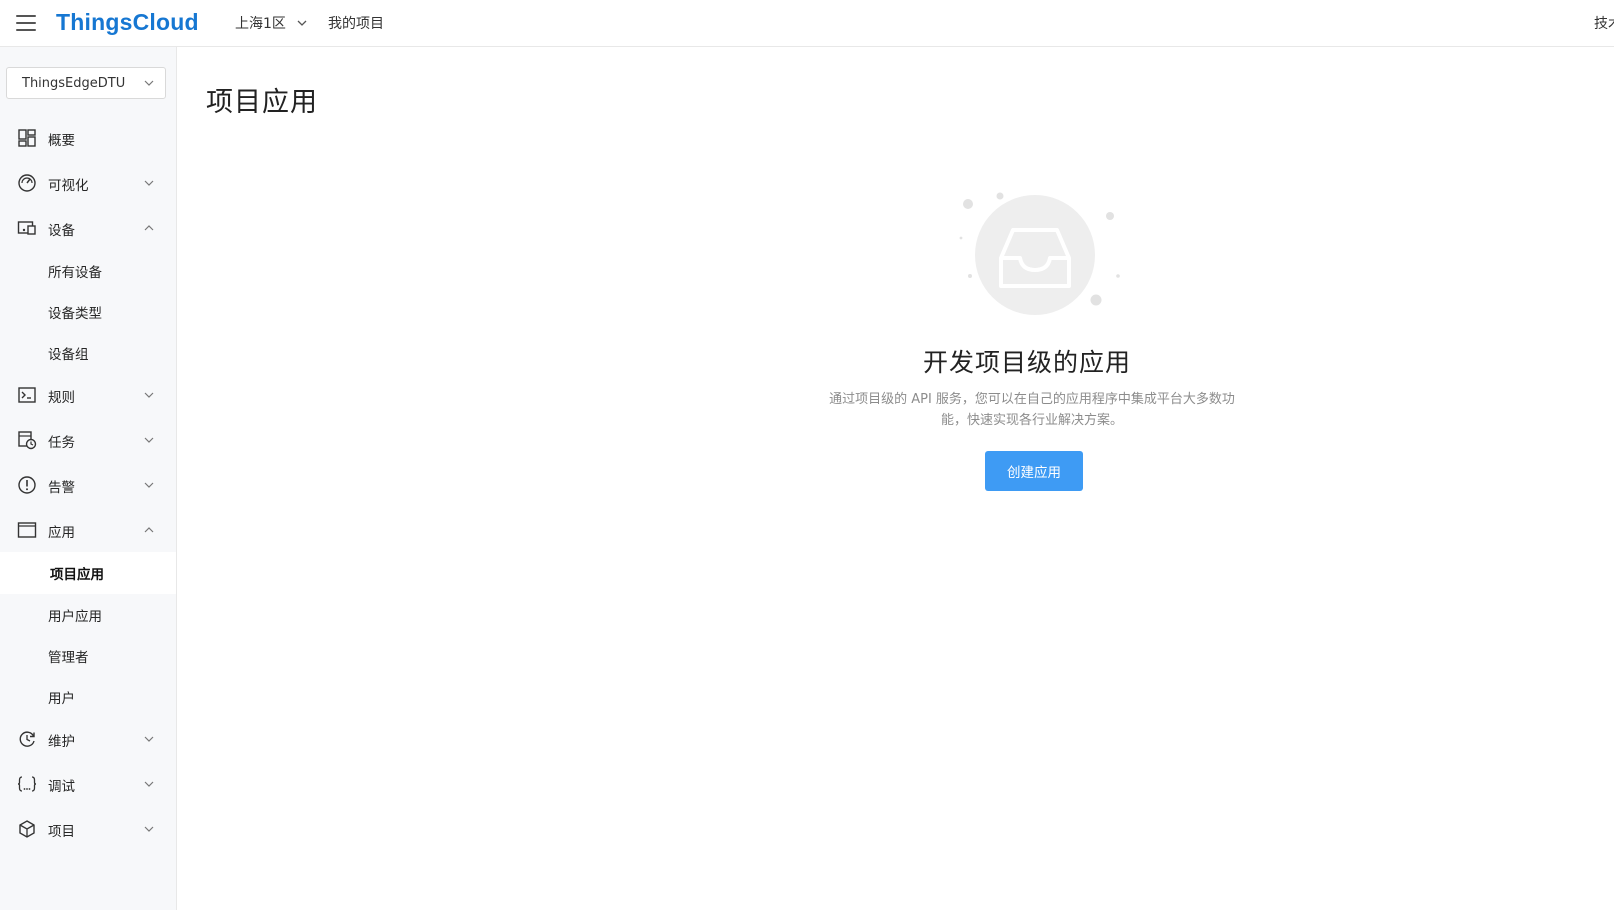 This screenshot has height=910, width=1614. What do you see at coordinates (27, 138) in the screenshot?
I see `dashboard-icon` at bounding box center [27, 138].